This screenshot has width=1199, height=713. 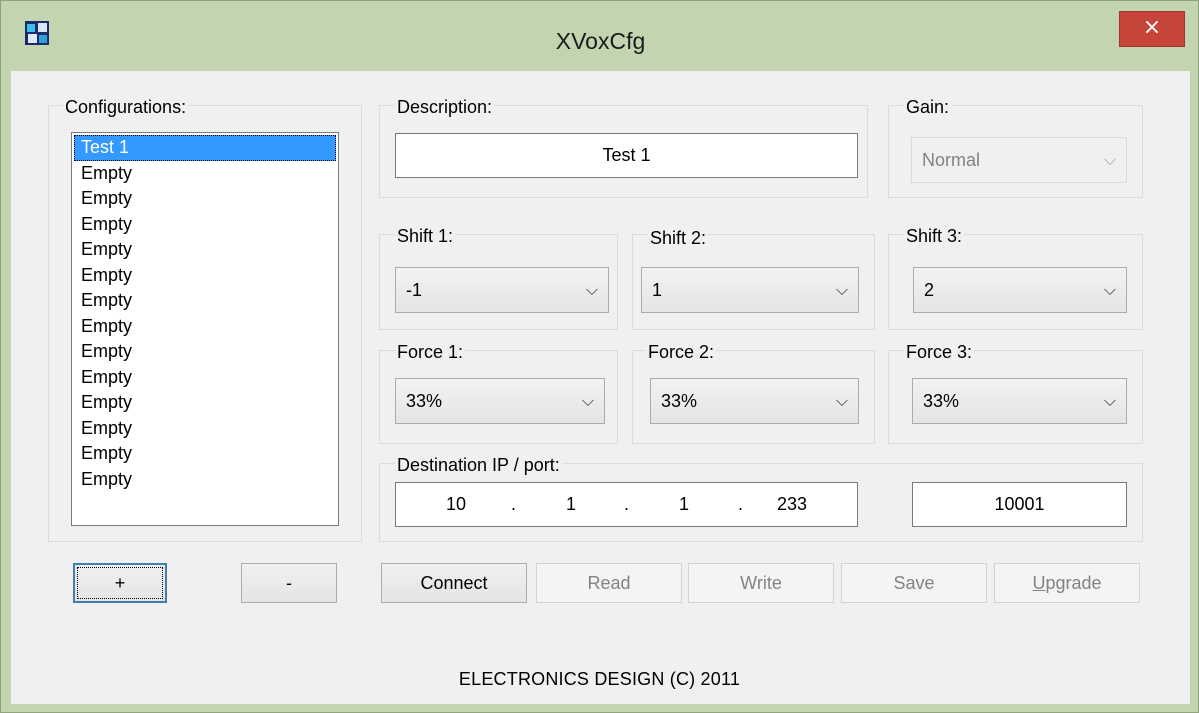 I want to click on shift-3-value: 2, so click(x=929, y=290).